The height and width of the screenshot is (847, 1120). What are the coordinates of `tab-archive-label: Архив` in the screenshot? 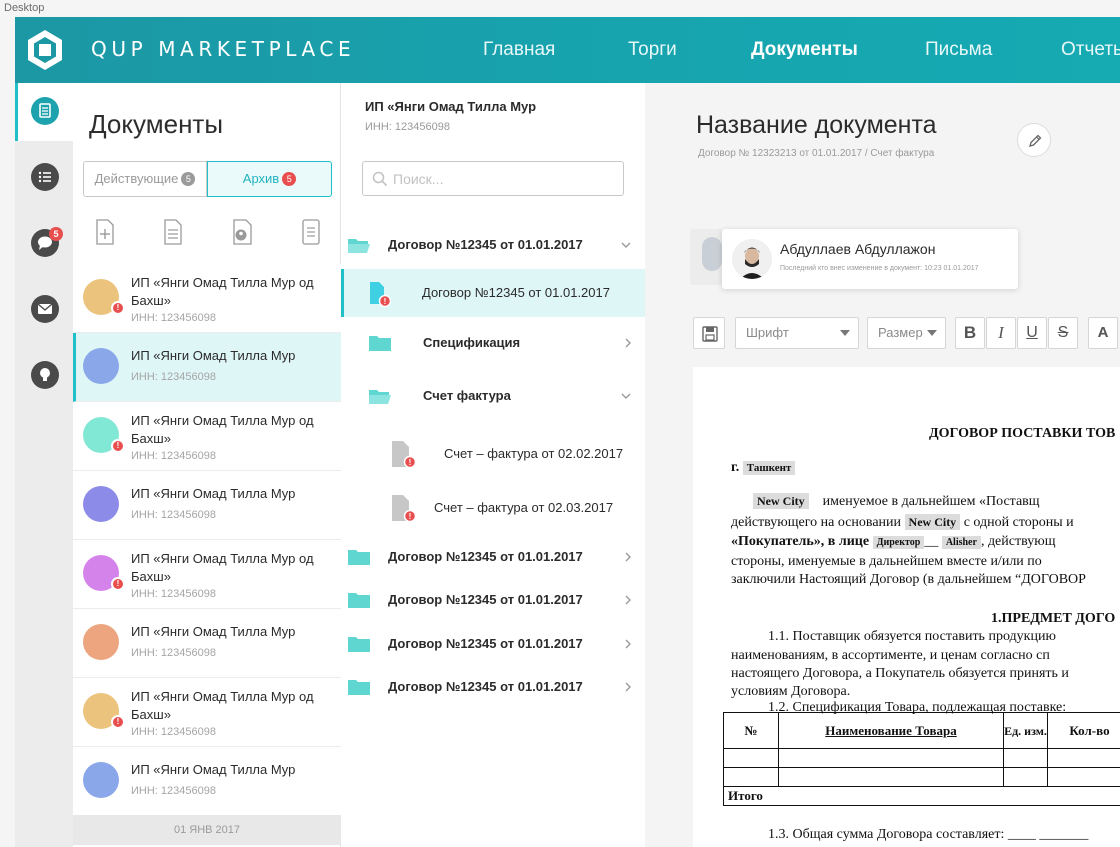 It's located at (261, 178).